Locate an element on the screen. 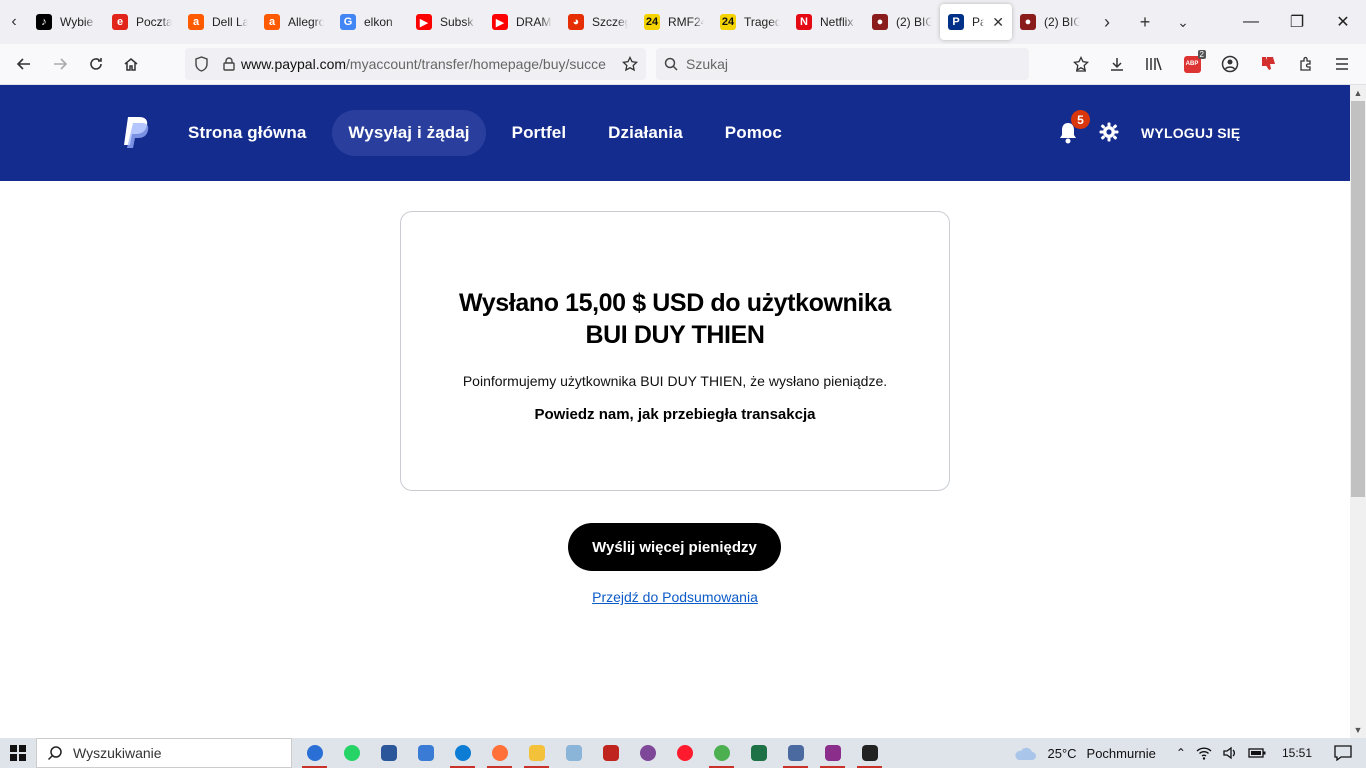 This screenshot has width=1366, height=768. browser-tab: ◕ Szczeg is located at coordinates (598, 22).